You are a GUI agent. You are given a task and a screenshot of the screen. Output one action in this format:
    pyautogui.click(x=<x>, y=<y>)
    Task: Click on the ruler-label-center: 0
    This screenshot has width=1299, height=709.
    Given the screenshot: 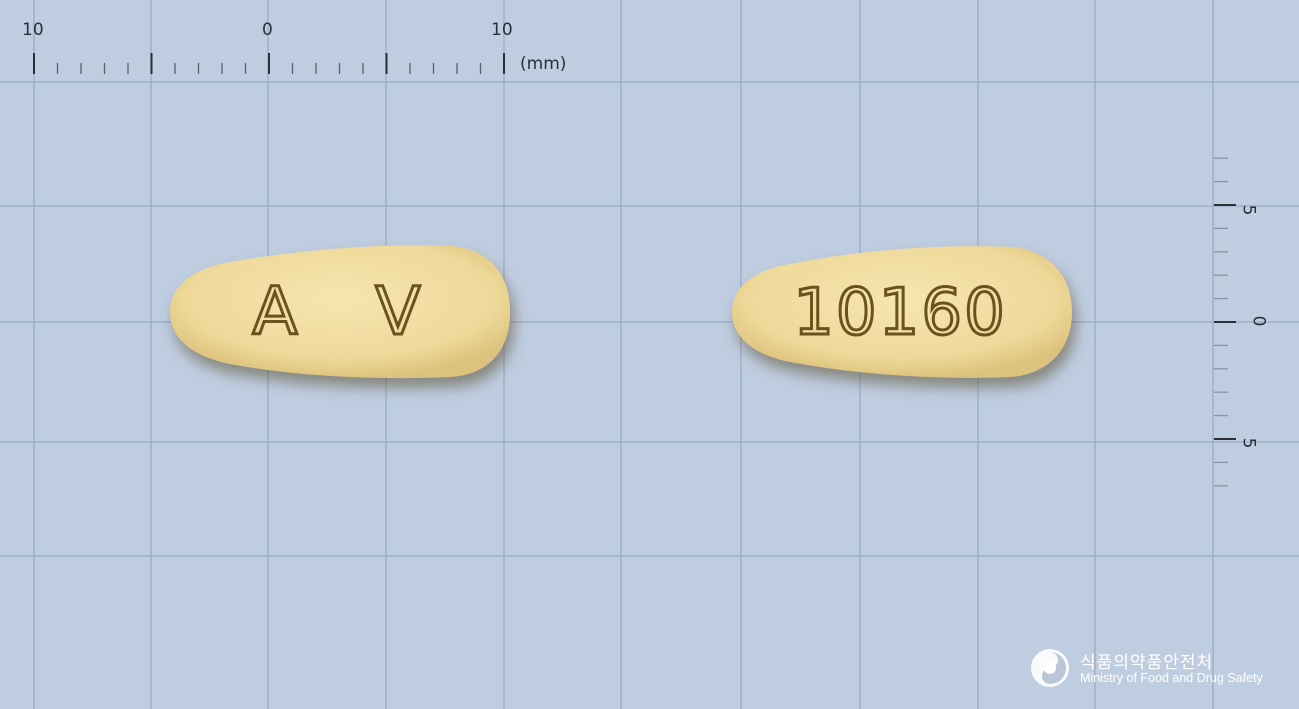 What is the action you would take?
    pyautogui.click(x=267, y=30)
    